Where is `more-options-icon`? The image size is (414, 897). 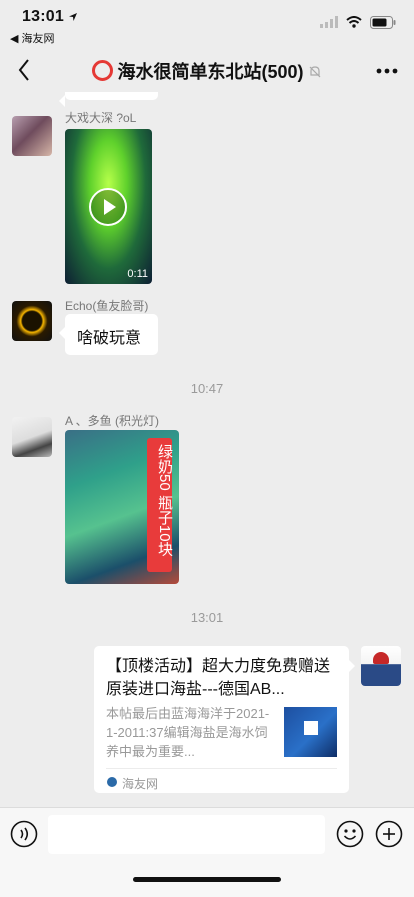
more-options-icon is located at coordinates (387, 71).